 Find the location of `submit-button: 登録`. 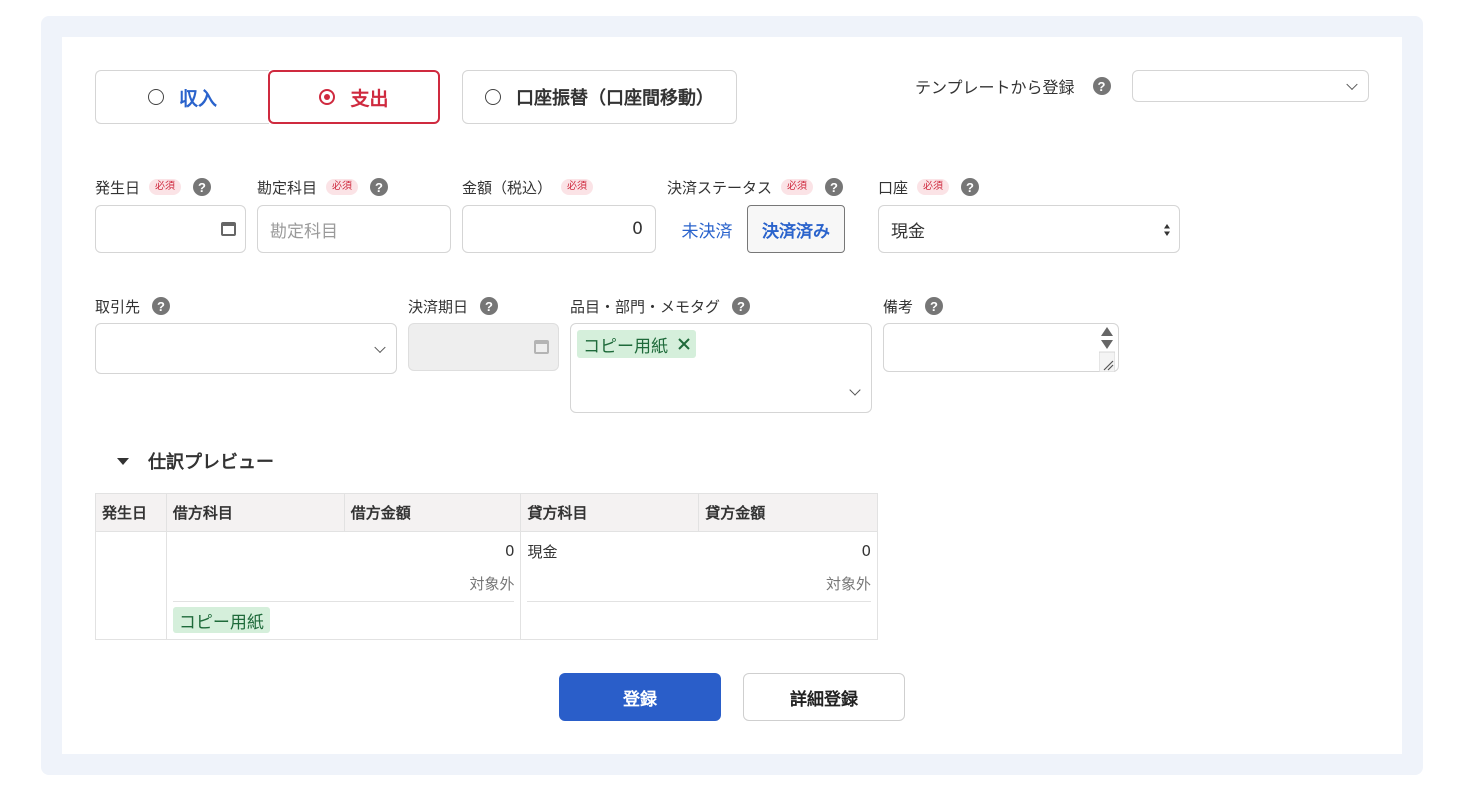

submit-button: 登録 is located at coordinates (640, 697).